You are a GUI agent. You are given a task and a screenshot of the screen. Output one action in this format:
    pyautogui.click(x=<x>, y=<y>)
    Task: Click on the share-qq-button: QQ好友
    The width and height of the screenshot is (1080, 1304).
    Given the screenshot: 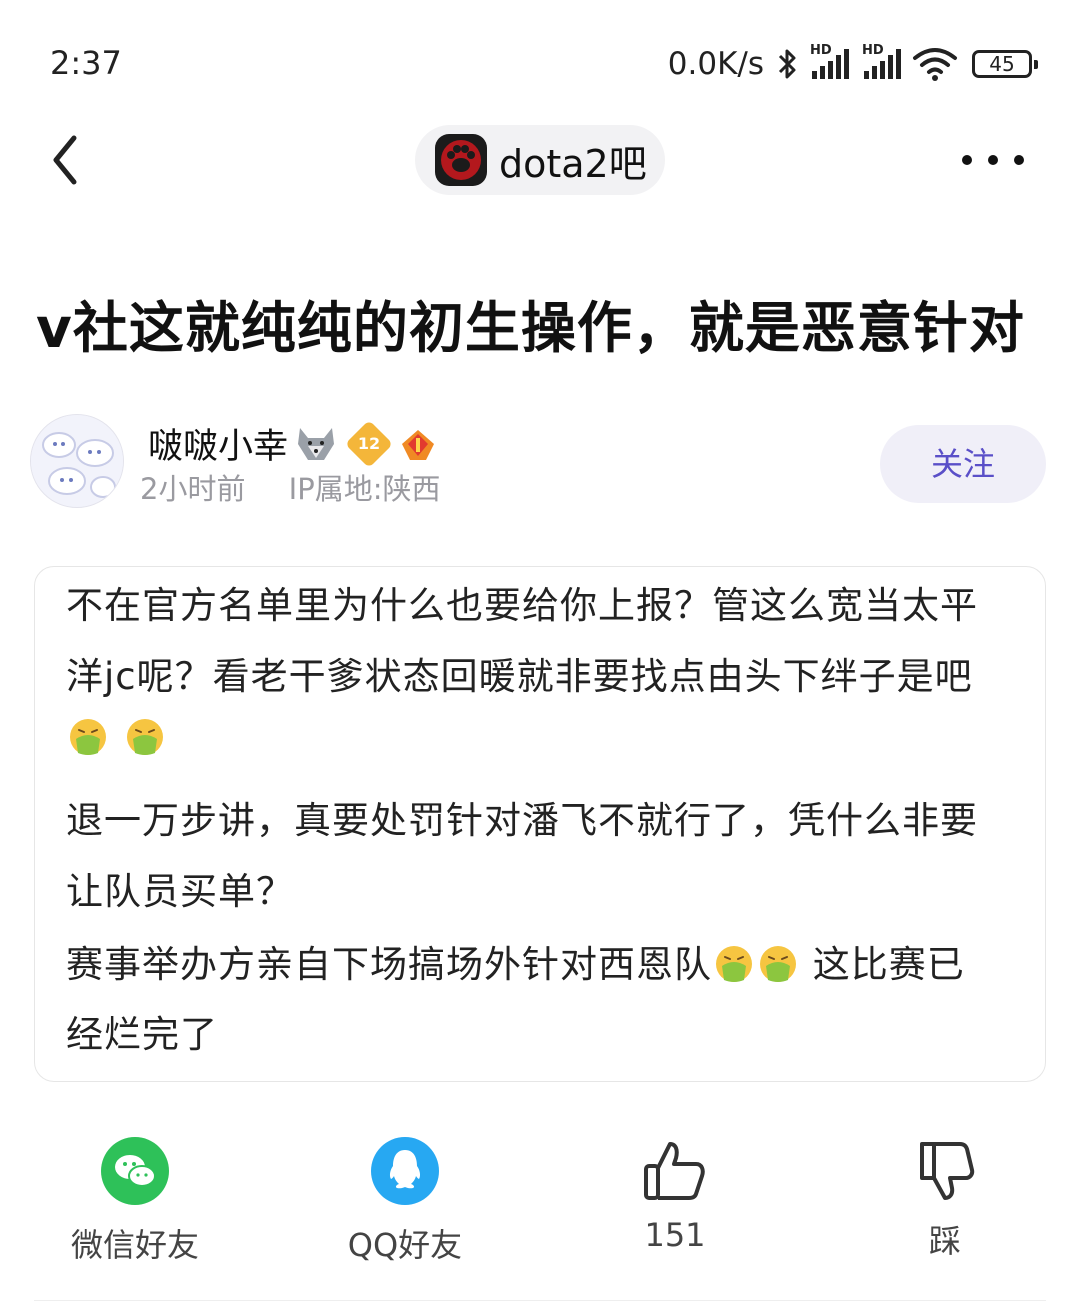 What is the action you would take?
    pyautogui.click(x=405, y=1201)
    